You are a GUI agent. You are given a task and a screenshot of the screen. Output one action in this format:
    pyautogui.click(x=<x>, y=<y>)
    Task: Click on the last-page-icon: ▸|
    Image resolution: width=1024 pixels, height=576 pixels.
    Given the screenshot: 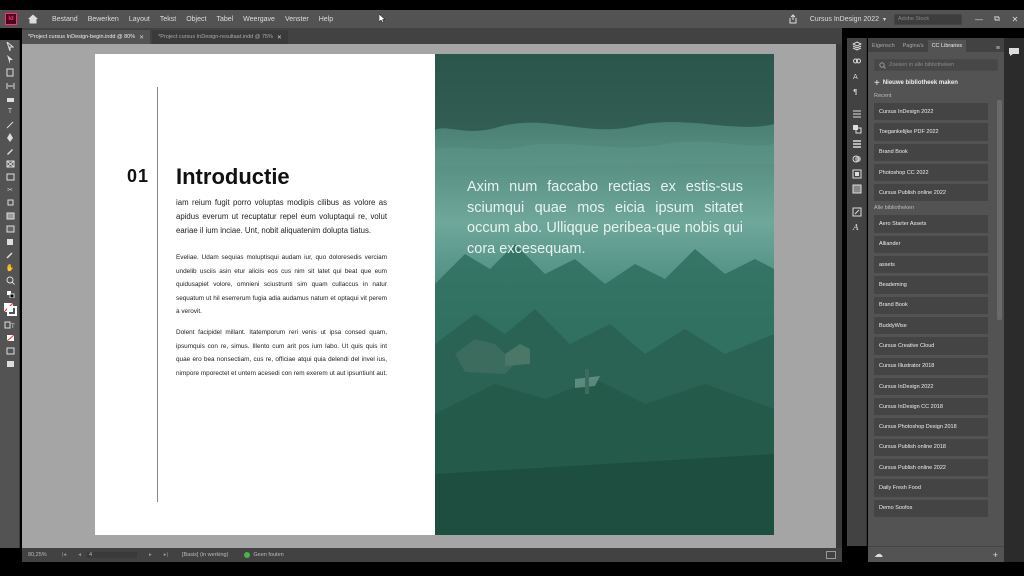 What is the action you would take?
    pyautogui.click(x=166, y=555)
    